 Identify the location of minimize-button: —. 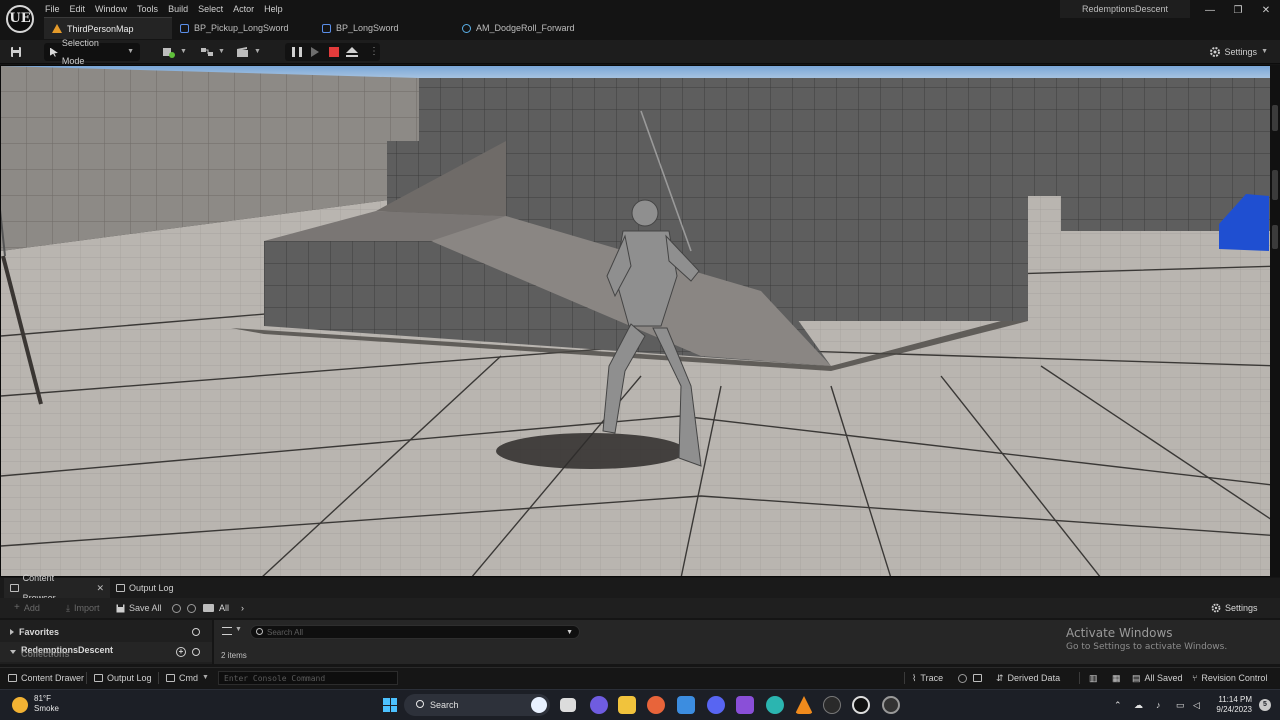
(1210, 11).